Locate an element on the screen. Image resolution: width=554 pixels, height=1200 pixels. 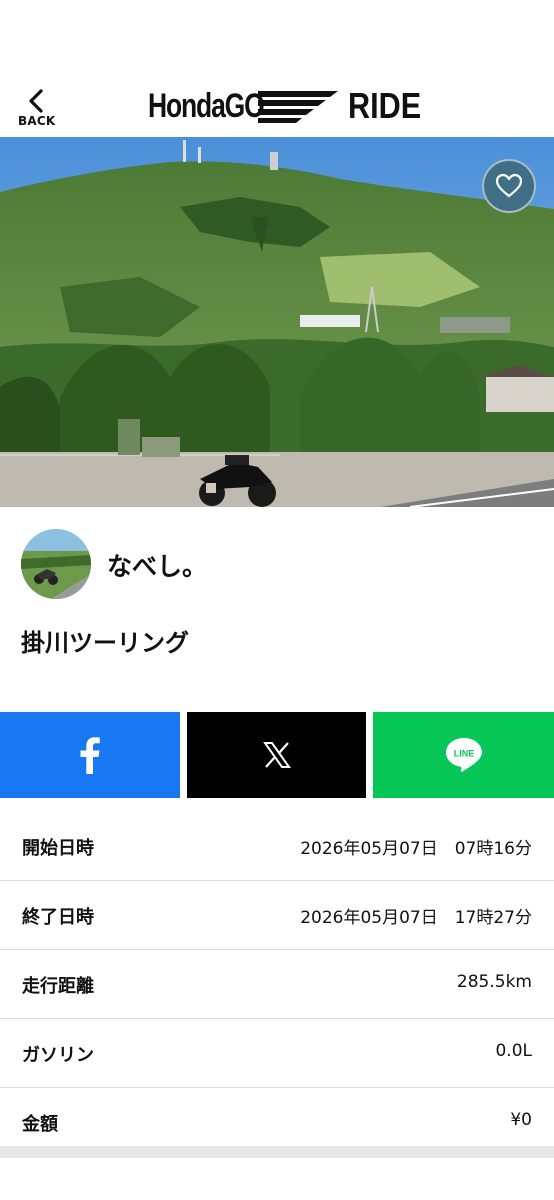
stat-label: 走行距離 is located at coordinates (58, 986).